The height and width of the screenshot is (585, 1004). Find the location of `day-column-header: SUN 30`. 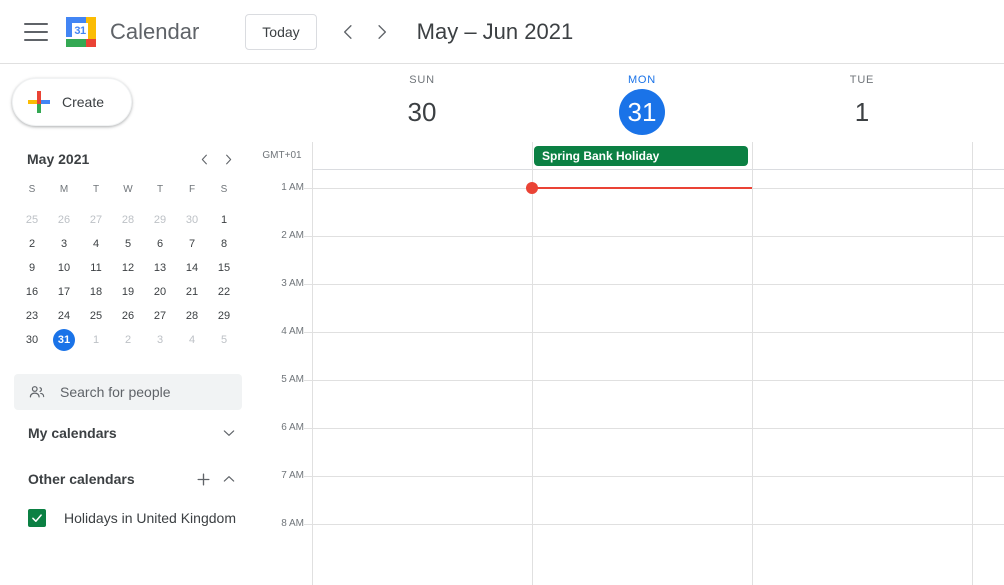

day-column-header: SUN 30 is located at coordinates (422, 104).